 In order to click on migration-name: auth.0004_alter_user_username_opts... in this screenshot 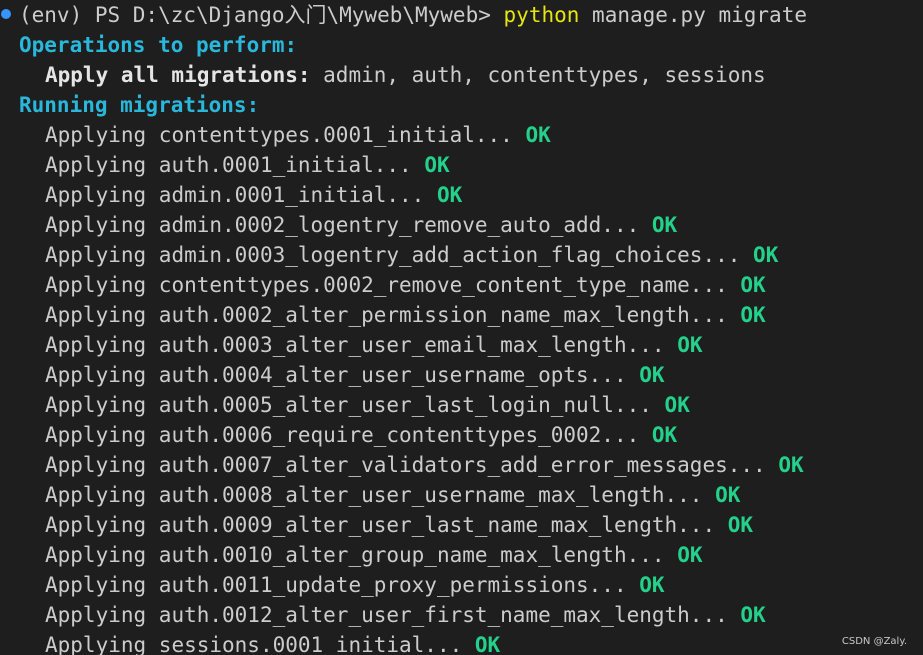, I will do `click(392, 375)`.